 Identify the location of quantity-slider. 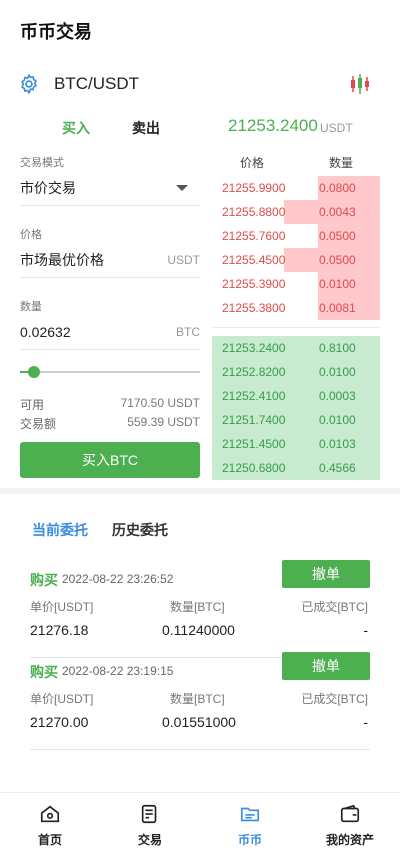
(110, 372).